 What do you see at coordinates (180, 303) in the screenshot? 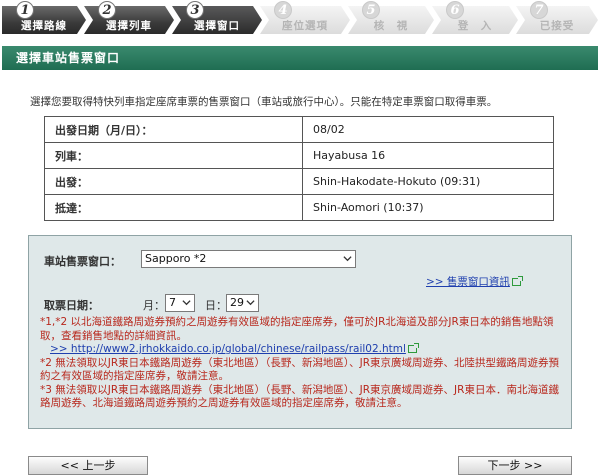
I see `month-select: 7` at bounding box center [180, 303].